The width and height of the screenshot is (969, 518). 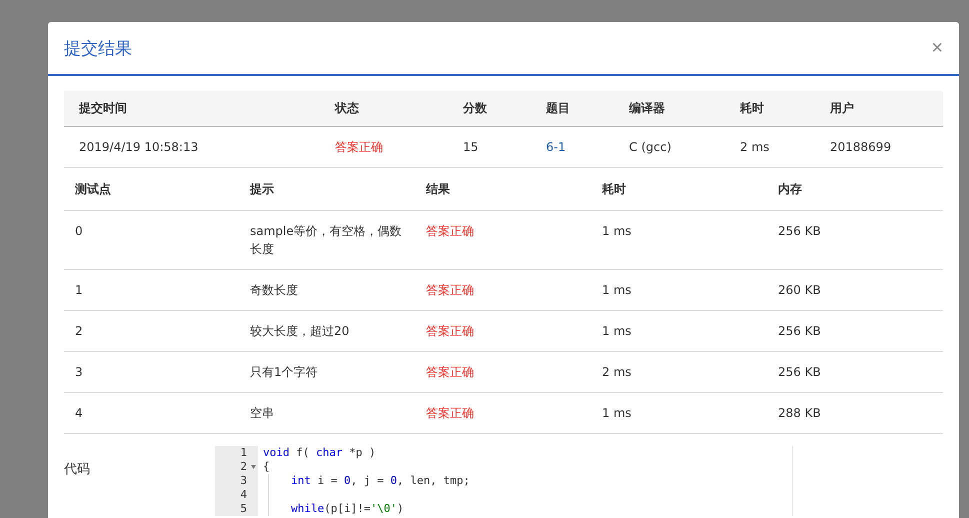 I want to click on code-line: {, so click(x=266, y=467).